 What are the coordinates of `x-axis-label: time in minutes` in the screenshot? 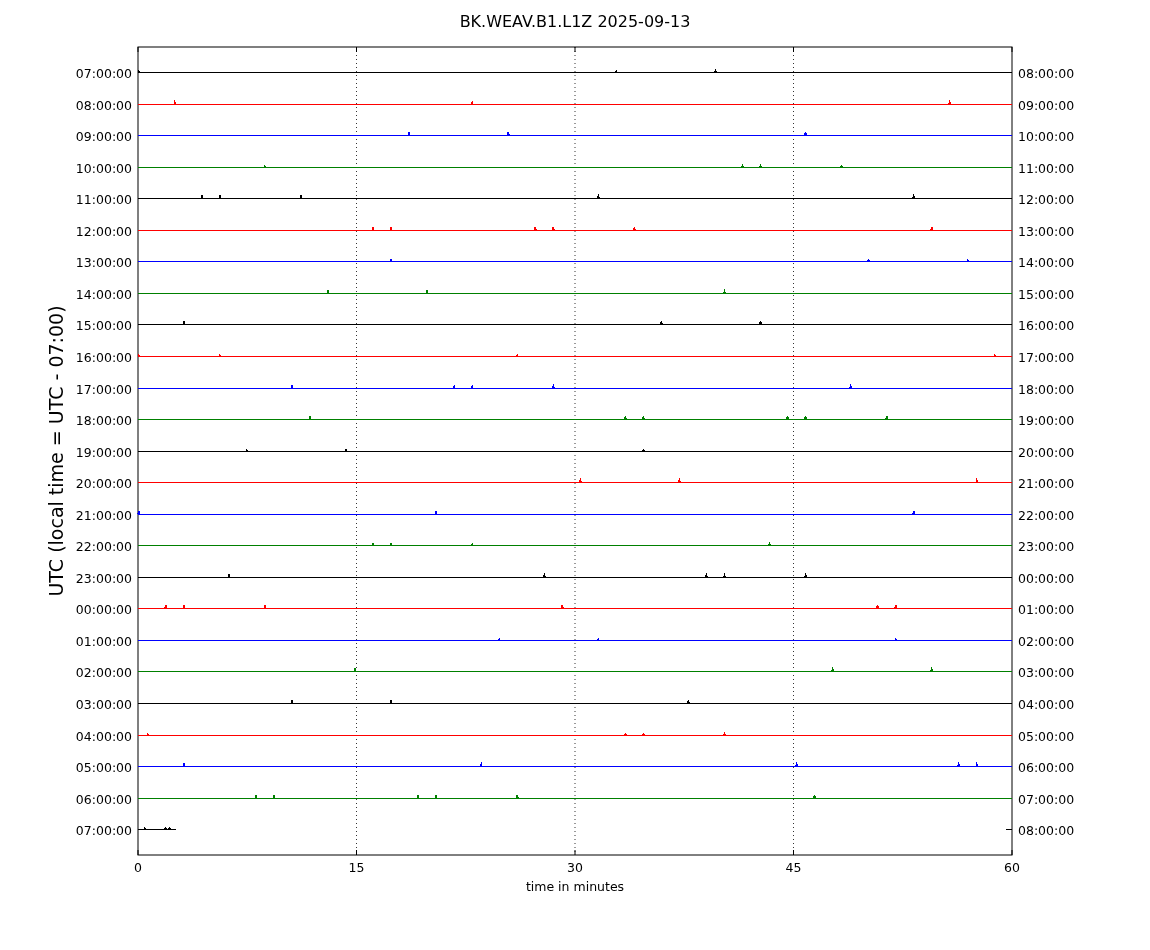 It's located at (575, 886).